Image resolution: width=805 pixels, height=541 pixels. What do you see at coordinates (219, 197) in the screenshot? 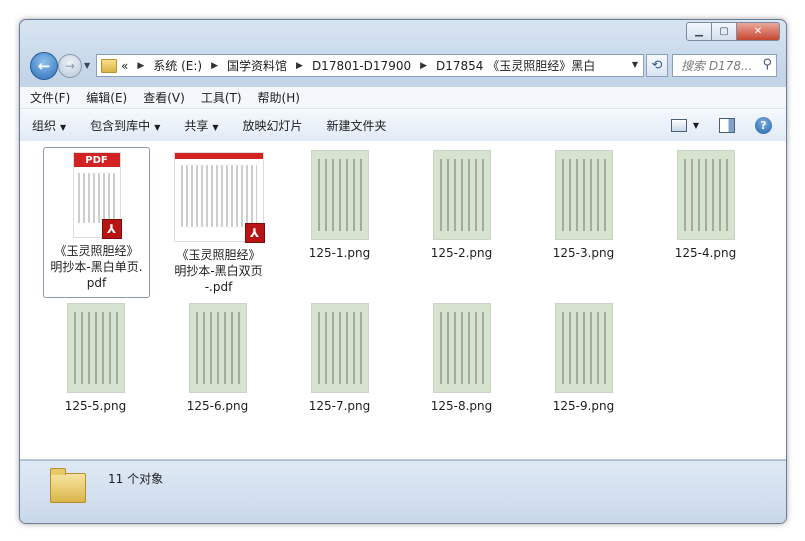
I see `pdf-thumbnail: ⅄` at bounding box center [219, 197].